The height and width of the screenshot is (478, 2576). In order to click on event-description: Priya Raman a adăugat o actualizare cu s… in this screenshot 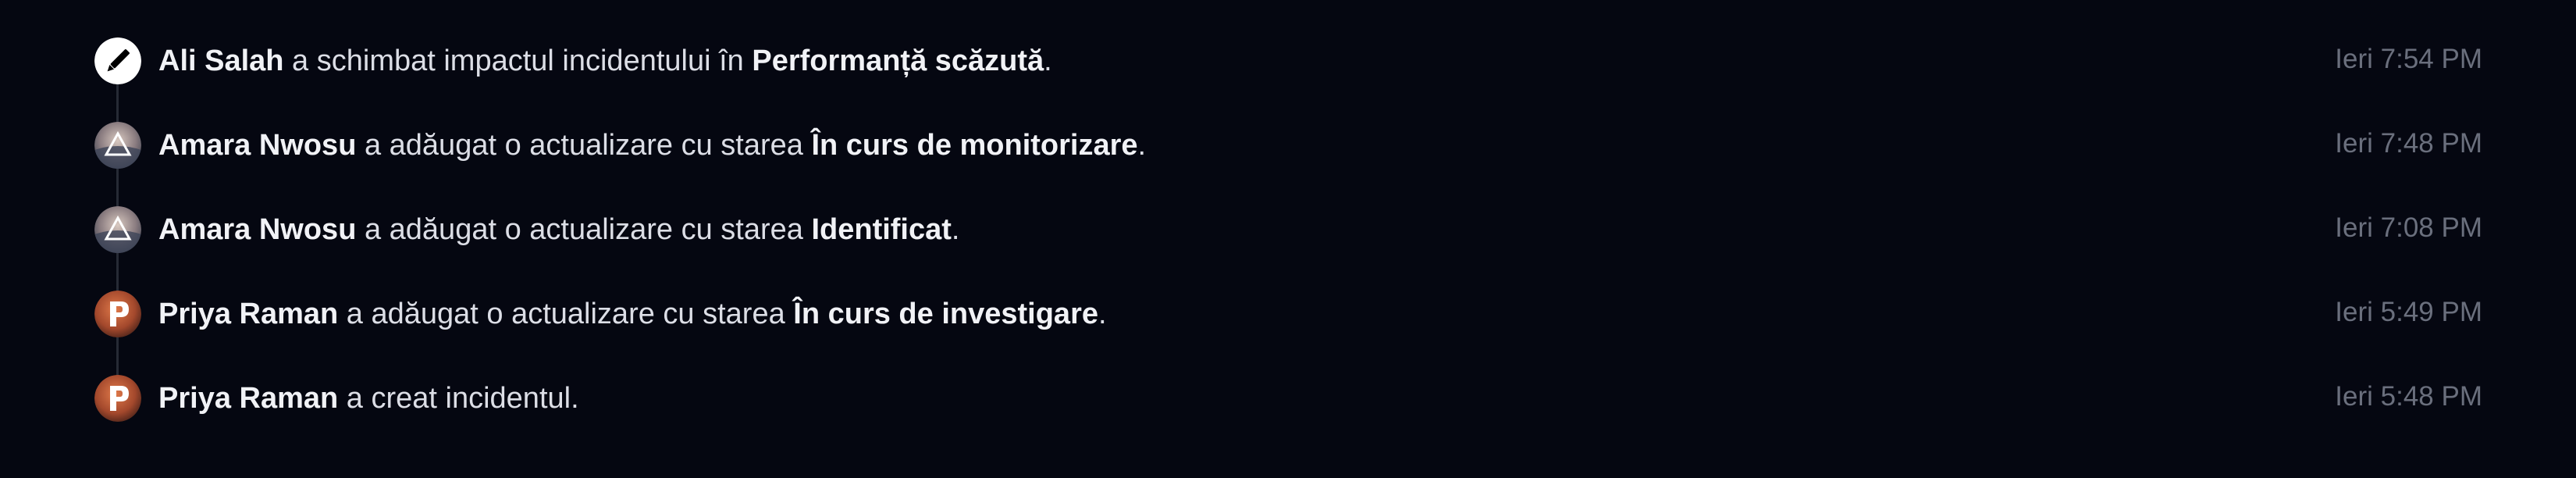, I will do `click(632, 314)`.